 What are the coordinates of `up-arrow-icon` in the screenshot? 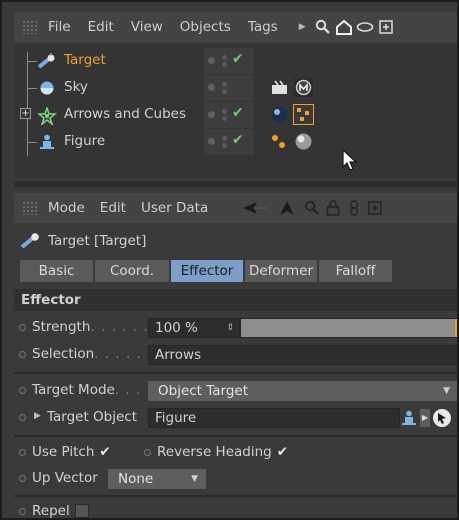 It's located at (287, 208).